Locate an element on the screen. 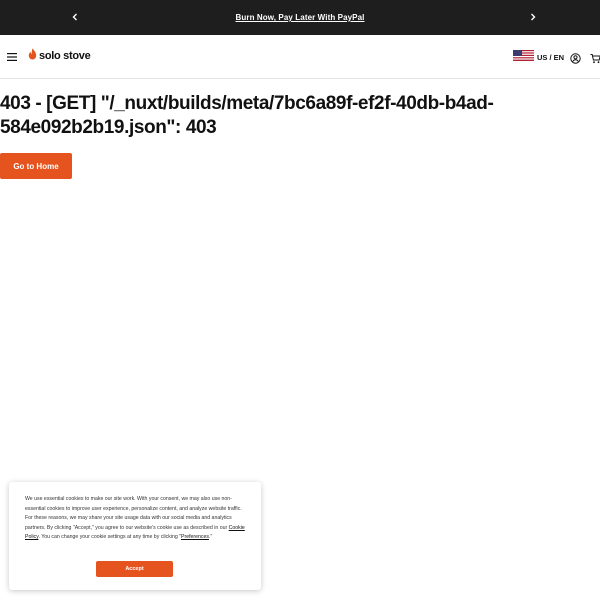 The width and height of the screenshot is (600, 600). site-logo: solo stove is located at coordinates (59, 56).